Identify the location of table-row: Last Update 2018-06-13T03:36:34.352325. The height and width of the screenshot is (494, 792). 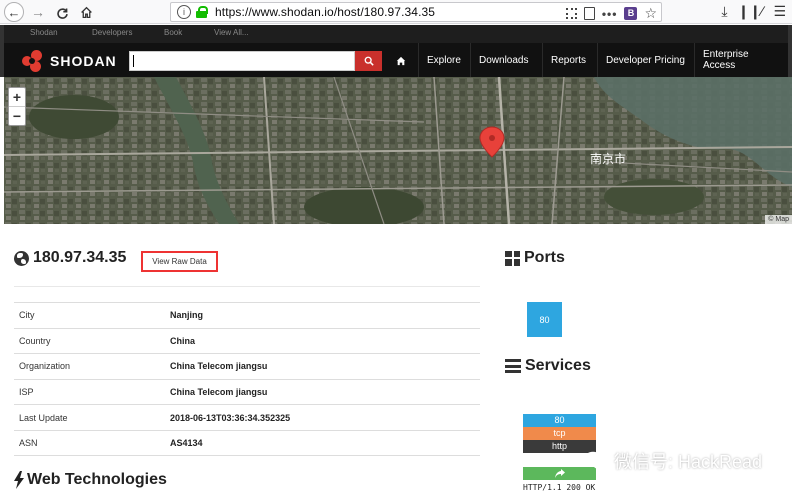
(247, 417).